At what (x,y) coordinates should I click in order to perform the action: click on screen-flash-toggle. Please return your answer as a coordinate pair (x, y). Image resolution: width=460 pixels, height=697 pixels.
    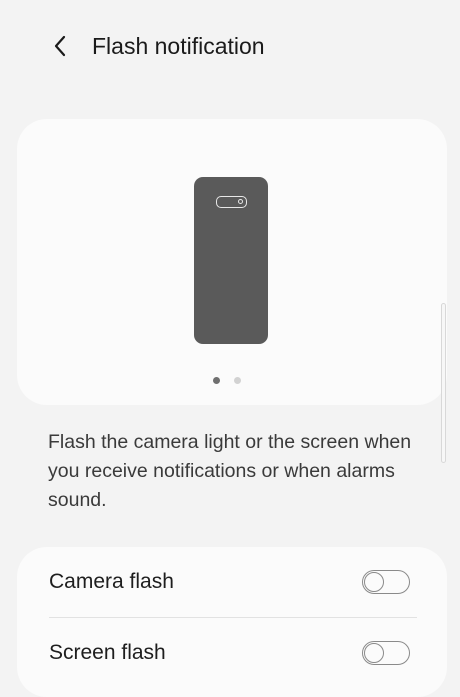
    Looking at the image, I should click on (386, 653).